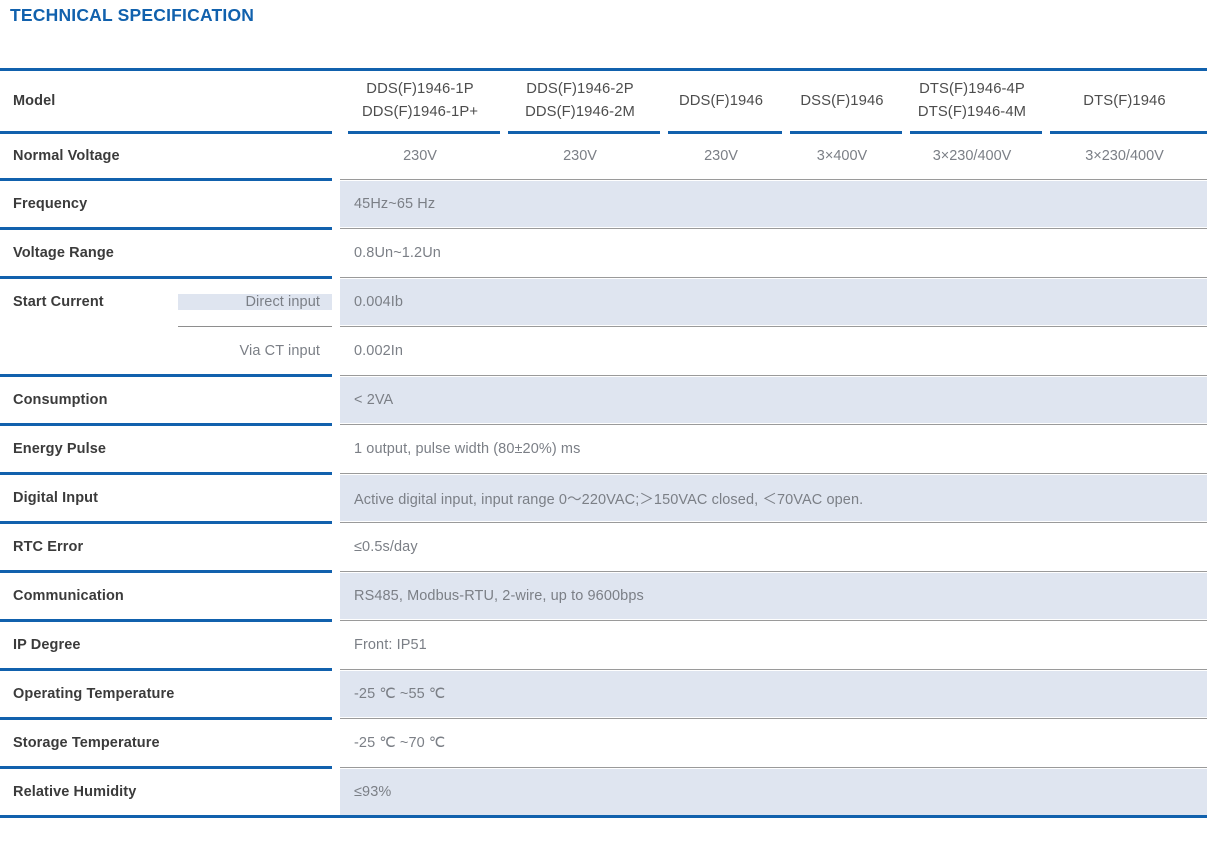 The width and height of the screenshot is (1210, 845). I want to click on table-row-frequency: Frequency 45Hz~65 Hz, so click(603, 204).